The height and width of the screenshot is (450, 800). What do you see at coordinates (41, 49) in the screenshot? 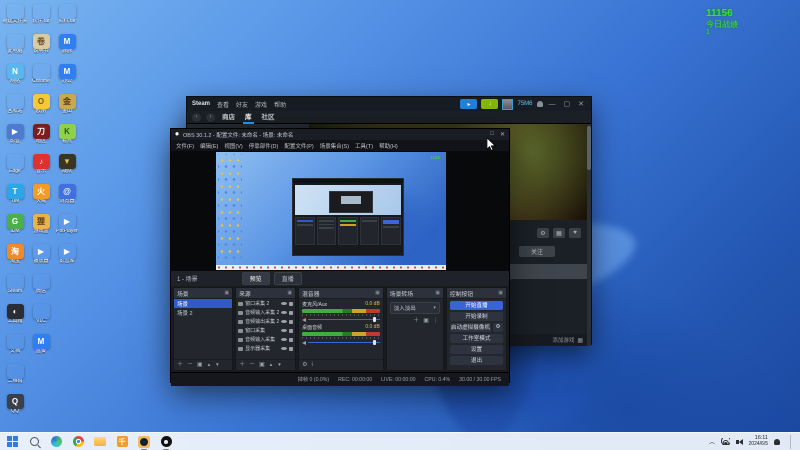
I see `desktop-icon: 卷 说明书` at bounding box center [41, 49].